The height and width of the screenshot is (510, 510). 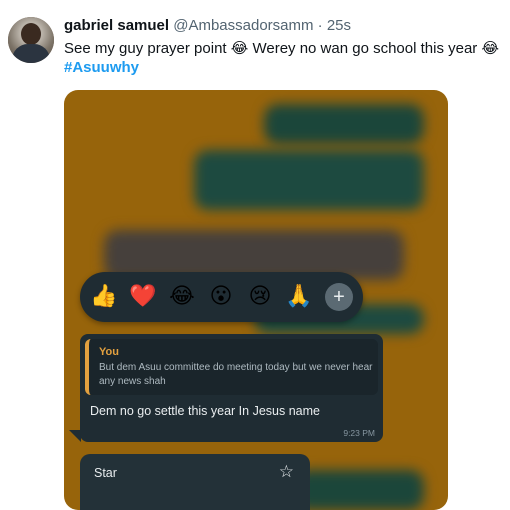 What do you see at coordinates (195, 482) in the screenshot?
I see `context-menu: Star ☆` at bounding box center [195, 482].